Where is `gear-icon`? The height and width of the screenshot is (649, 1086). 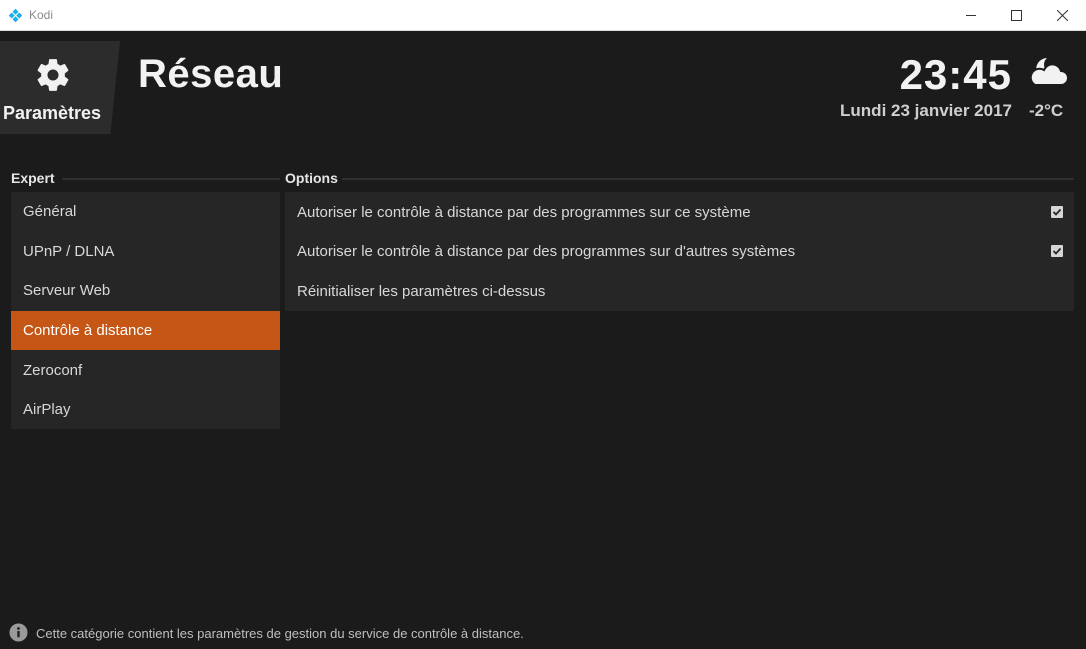 gear-icon is located at coordinates (53, 75).